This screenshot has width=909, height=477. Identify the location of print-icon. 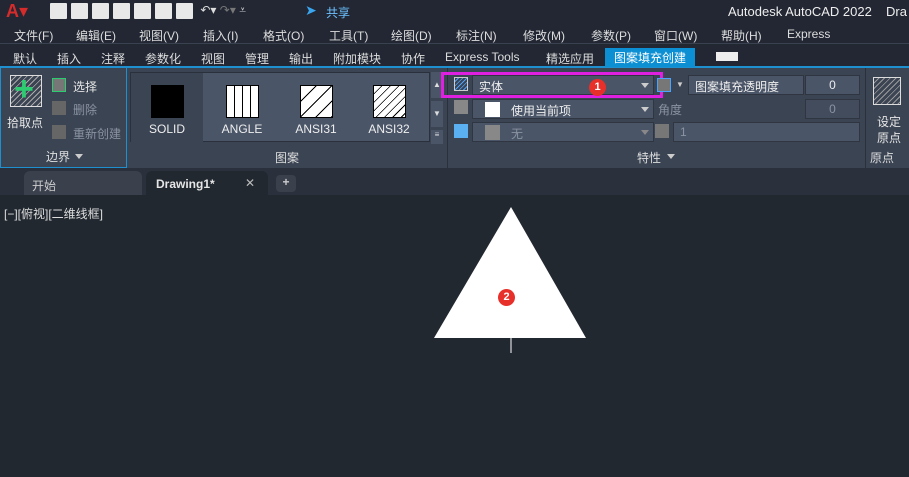
(184, 11).